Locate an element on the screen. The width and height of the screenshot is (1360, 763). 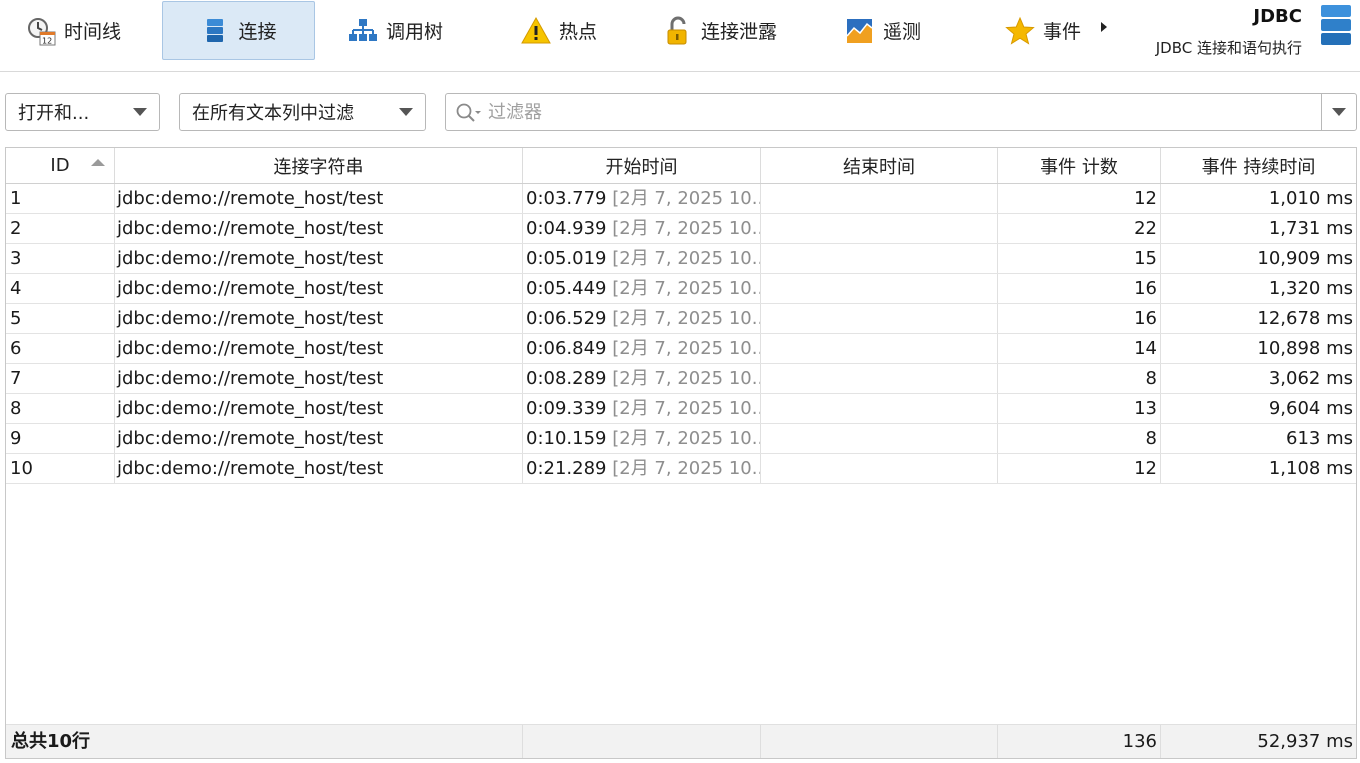
cell-id: 8 is located at coordinates (60, 408).